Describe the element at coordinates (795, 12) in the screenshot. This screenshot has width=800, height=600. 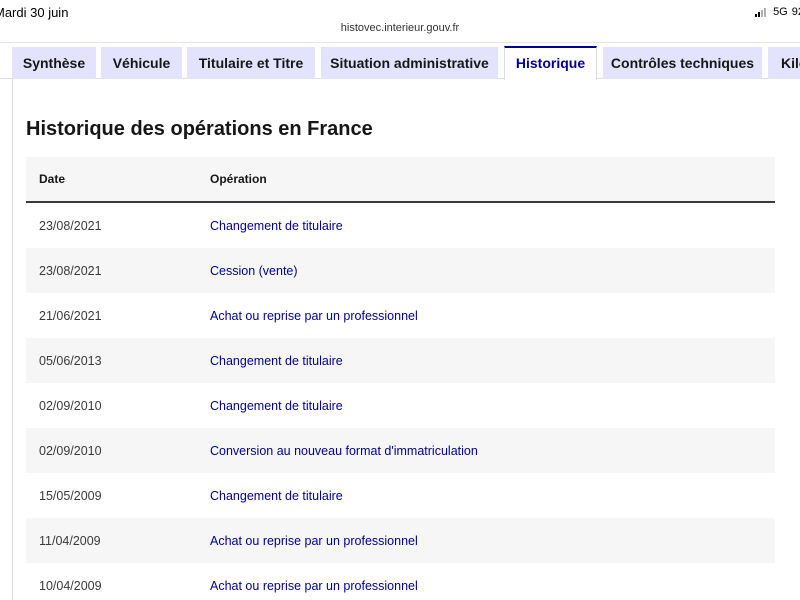
I see `battery-level: 92` at that location.